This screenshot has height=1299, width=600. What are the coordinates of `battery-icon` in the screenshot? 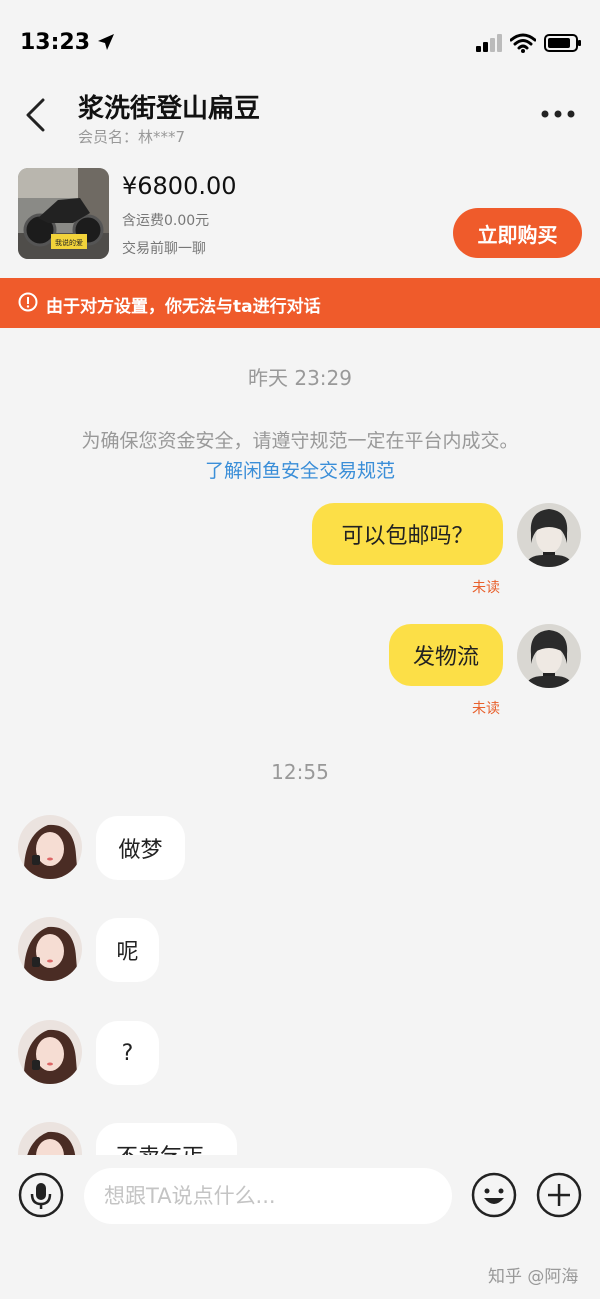 It's located at (562, 43).